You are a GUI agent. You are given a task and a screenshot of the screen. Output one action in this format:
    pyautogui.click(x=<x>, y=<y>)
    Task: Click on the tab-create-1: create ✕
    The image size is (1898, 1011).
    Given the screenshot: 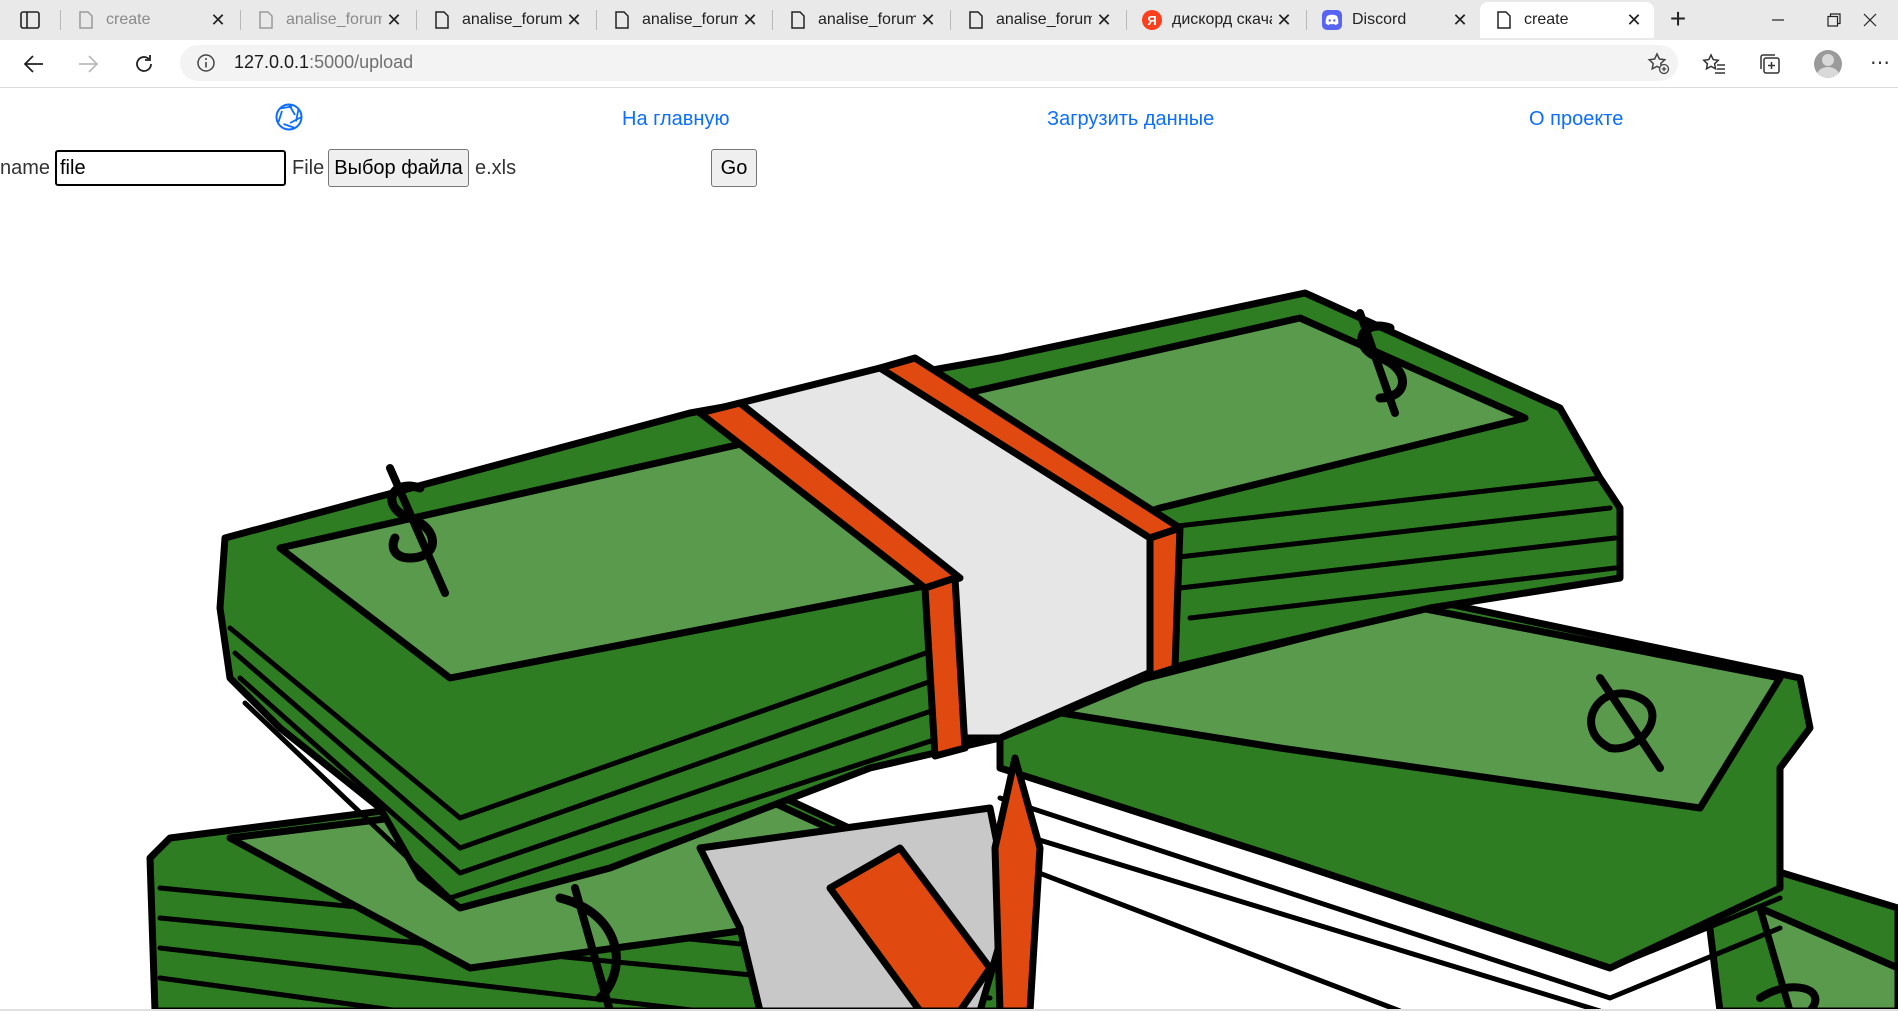 What is the action you would take?
    pyautogui.click(x=150, y=20)
    